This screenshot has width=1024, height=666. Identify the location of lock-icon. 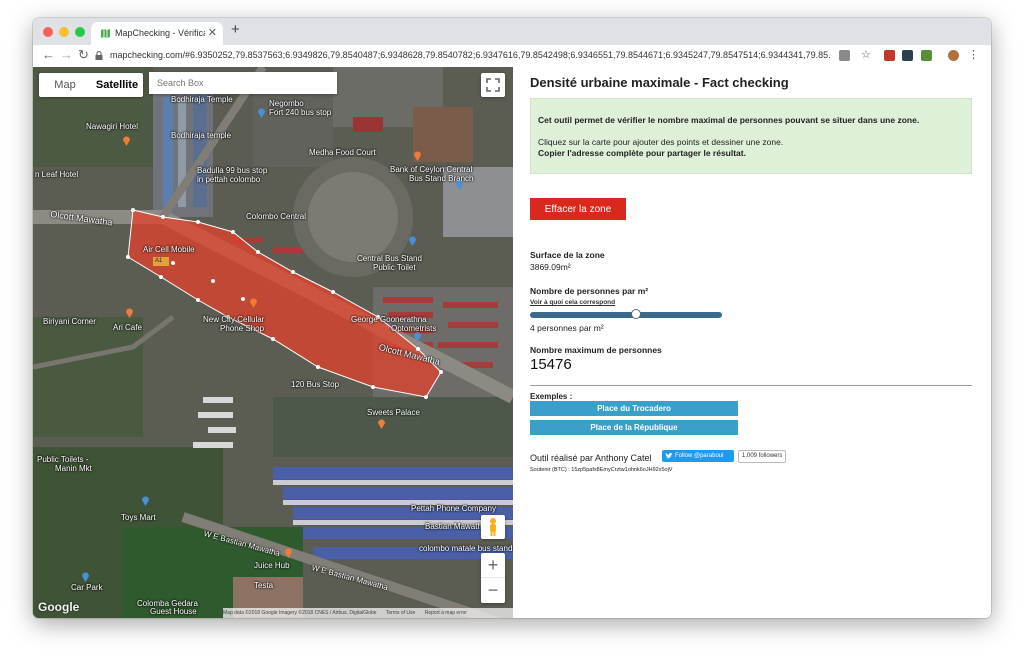
(99, 55).